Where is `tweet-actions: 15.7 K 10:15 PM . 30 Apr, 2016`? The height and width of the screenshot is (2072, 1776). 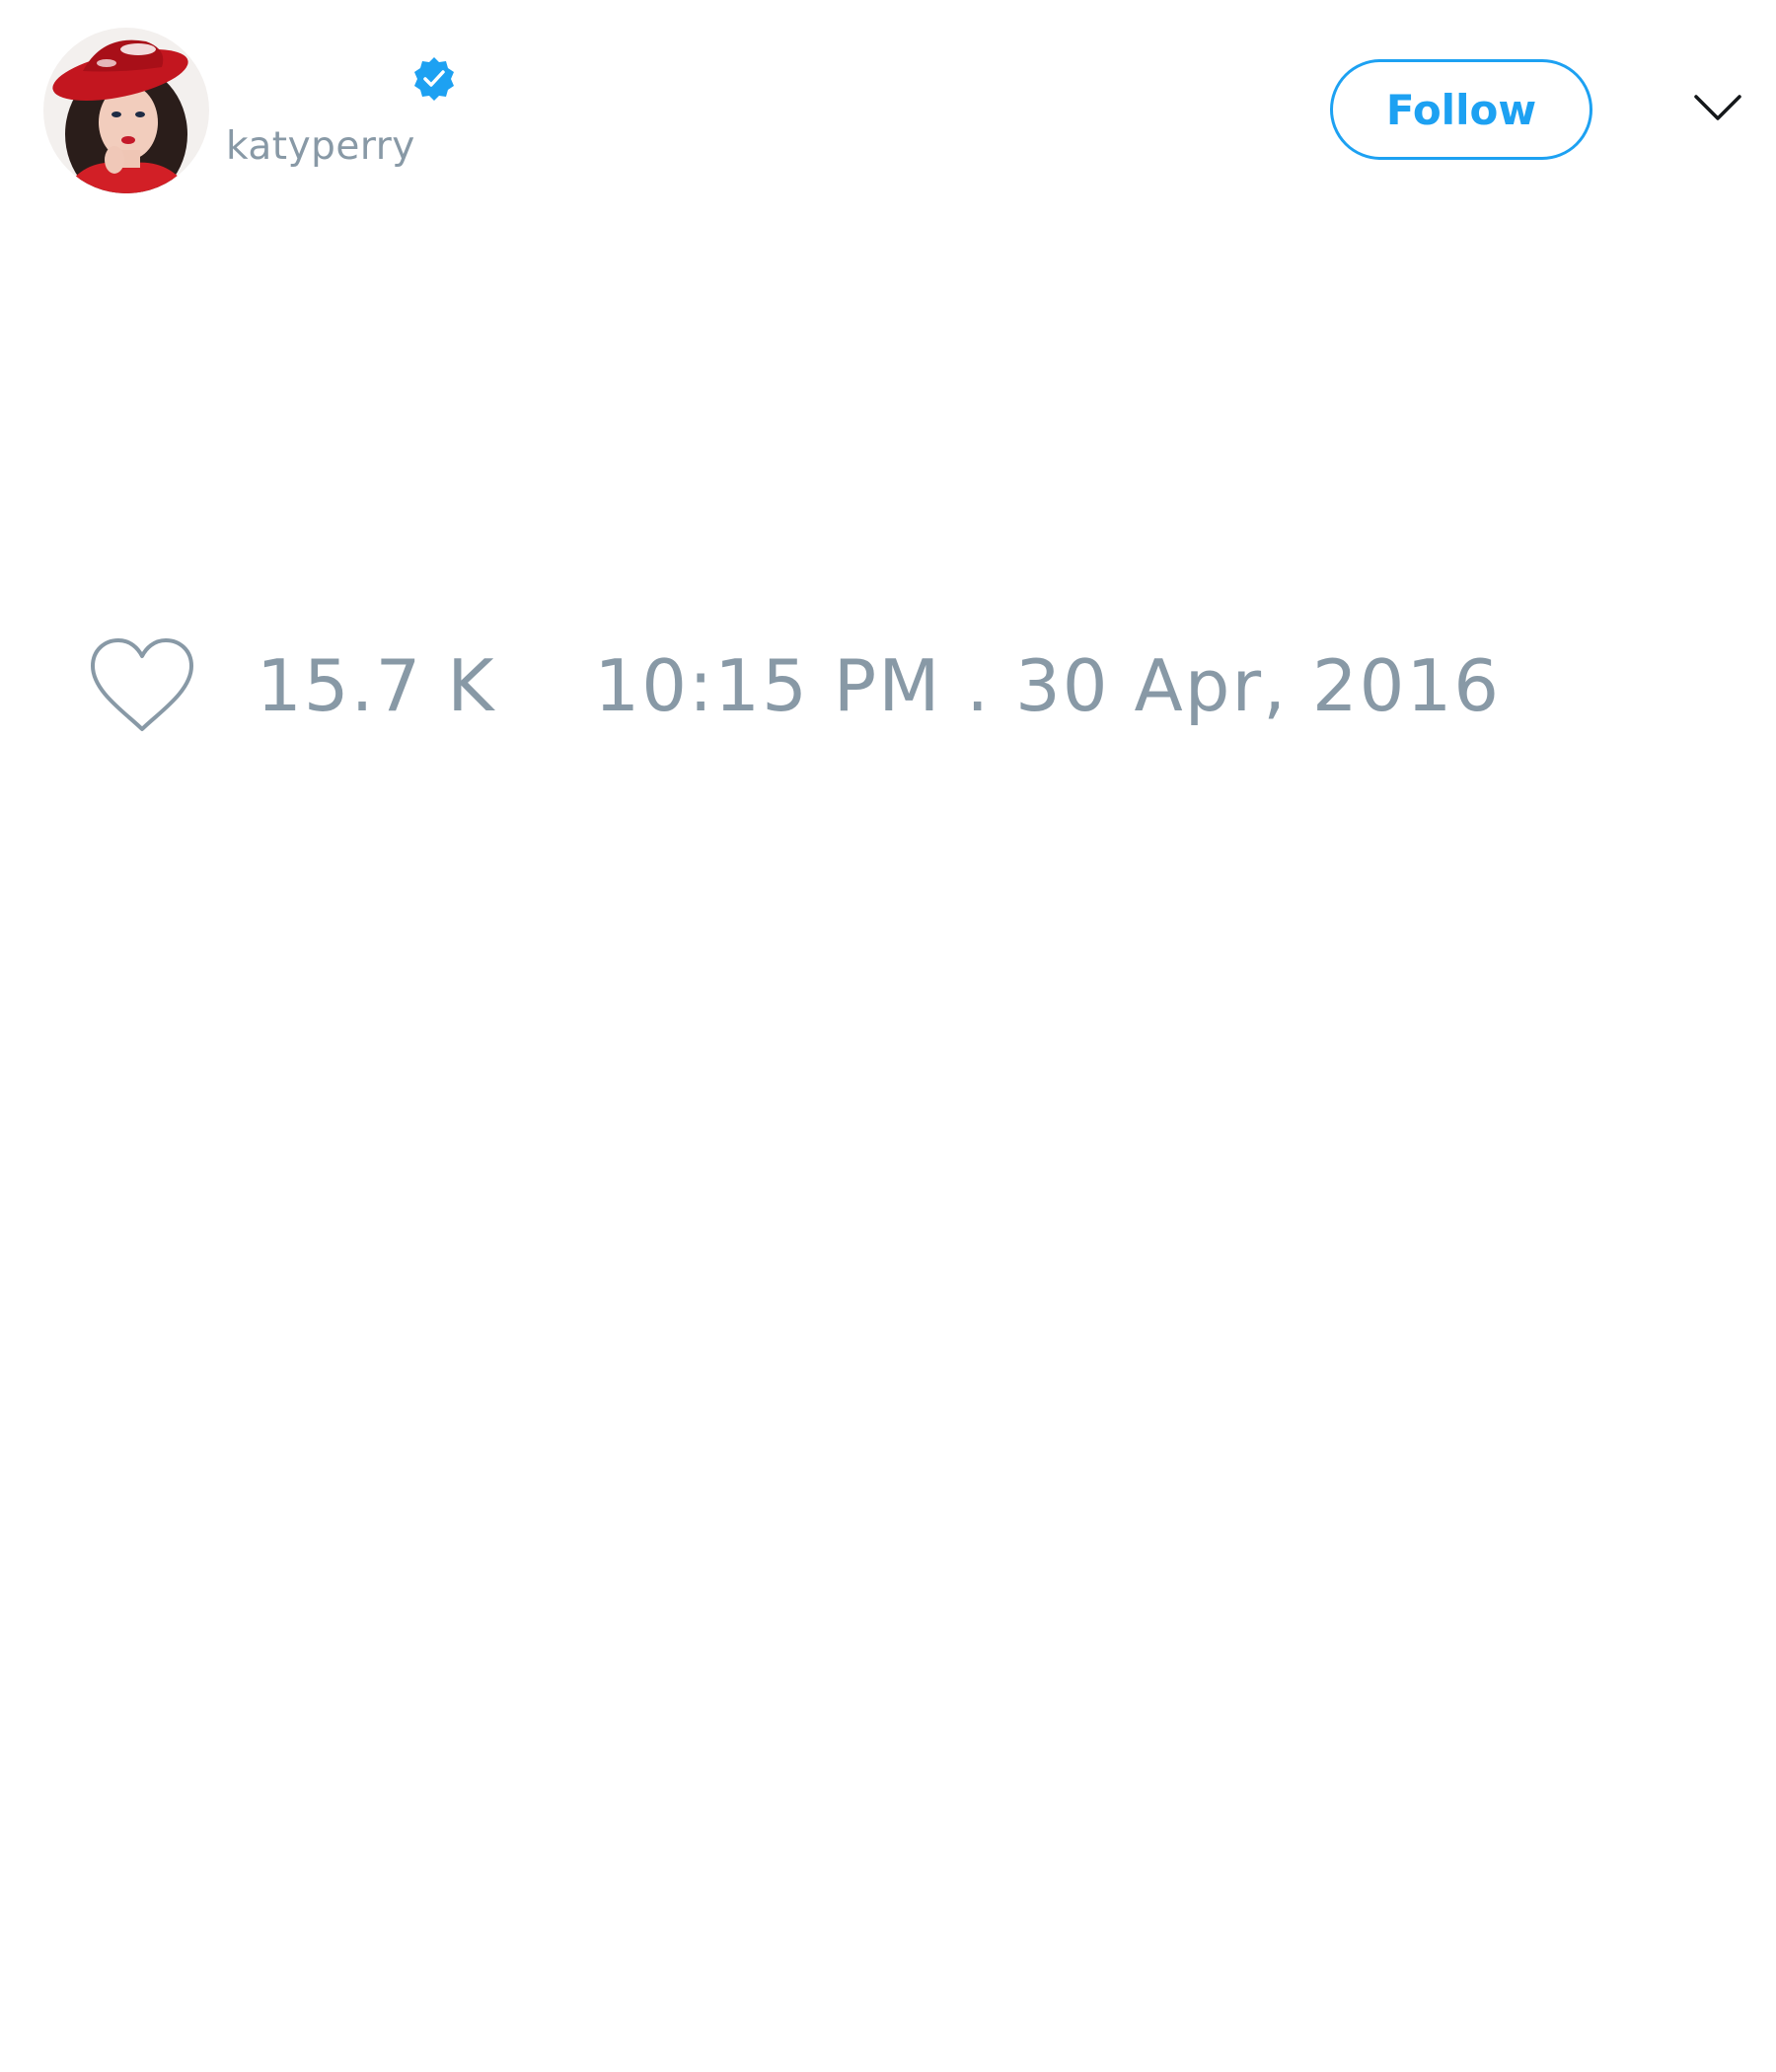 tweet-actions: 15.7 K 10:15 PM . 30 Apr, 2016 is located at coordinates (794, 685).